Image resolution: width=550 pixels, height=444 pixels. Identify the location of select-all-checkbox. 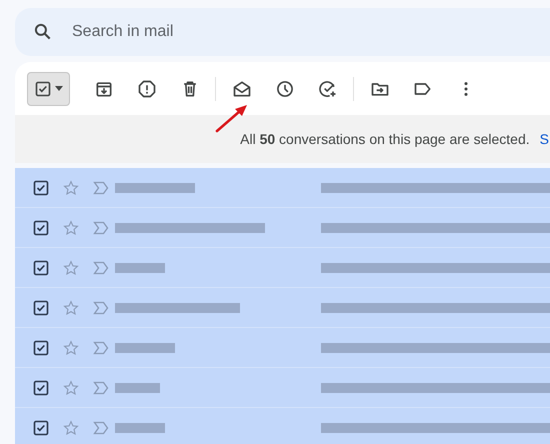
(42, 88).